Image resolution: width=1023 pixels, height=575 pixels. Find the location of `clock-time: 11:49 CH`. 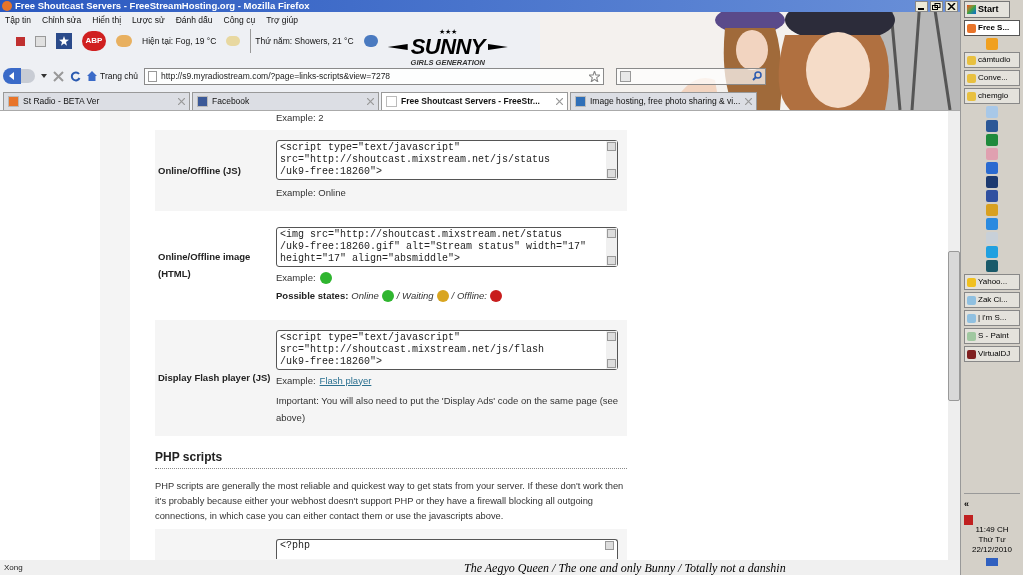

clock-time: 11:49 CH is located at coordinates (992, 529).